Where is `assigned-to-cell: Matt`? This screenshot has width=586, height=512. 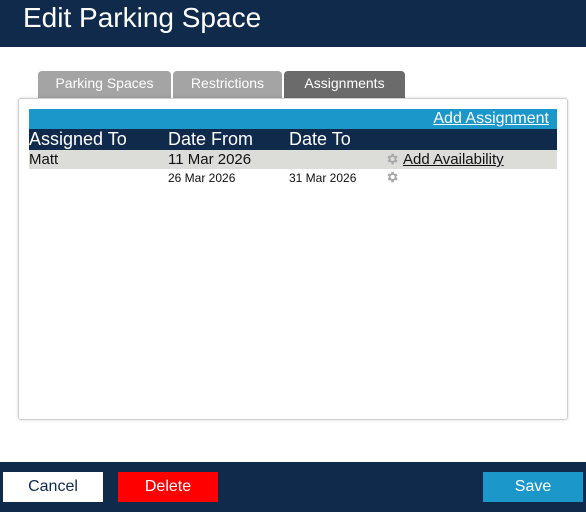 assigned-to-cell: Matt is located at coordinates (44, 159).